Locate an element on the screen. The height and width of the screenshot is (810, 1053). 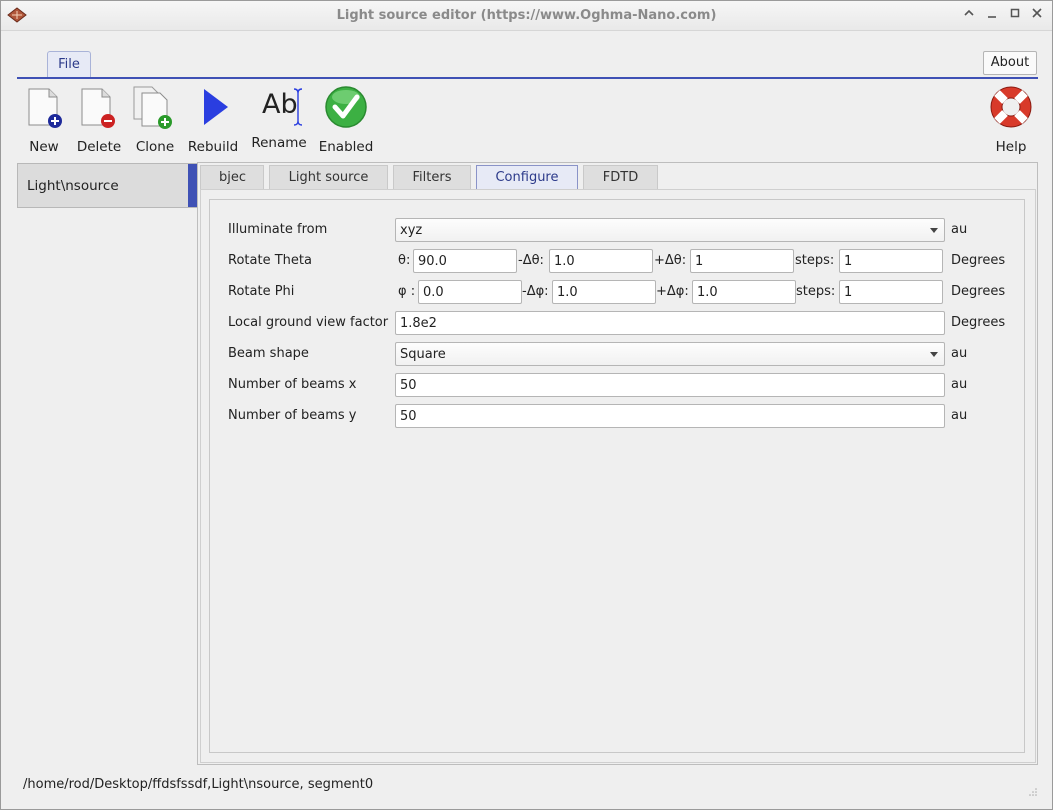
shade-button is located at coordinates (969, 16).